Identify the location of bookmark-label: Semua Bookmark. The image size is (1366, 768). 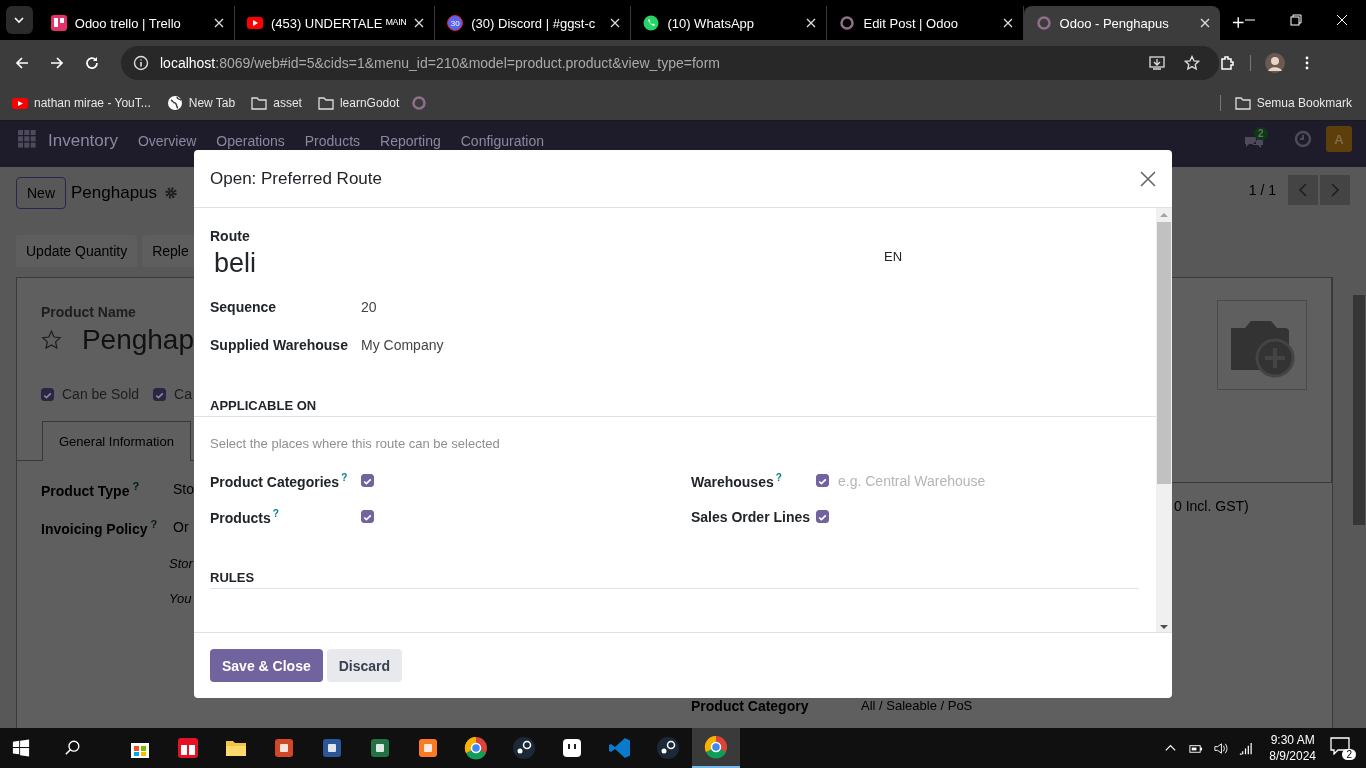
(1304, 102).